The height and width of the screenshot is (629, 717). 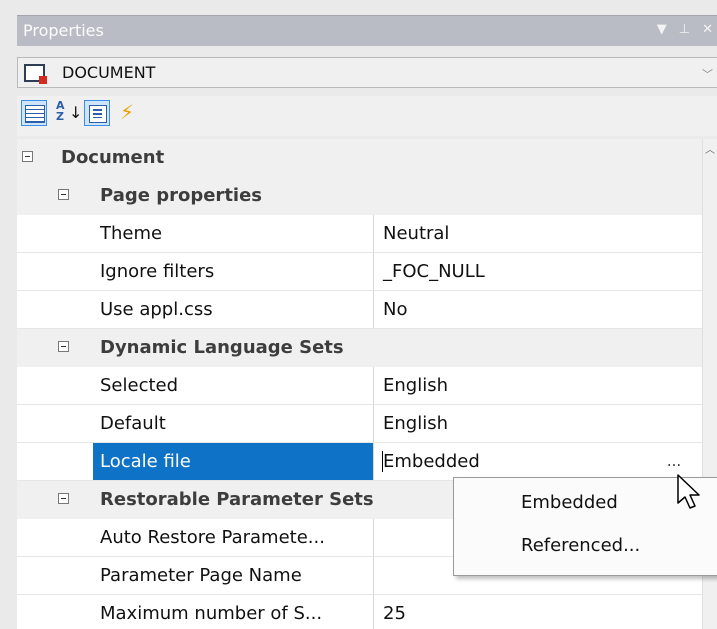 What do you see at coordinates (367, 116) in the screenshot?
I see `property-toolbar: AZ ↓ ⚡` at bounding box center [367, 116].